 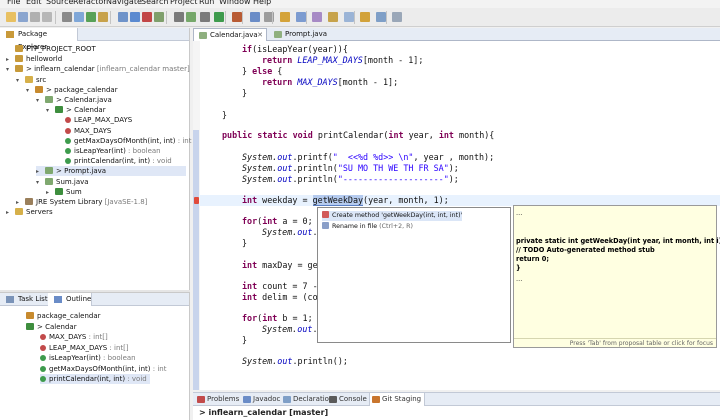 What do you see at coordinates (301, 17) in the screenshot?
I see `open-task-icon` at bounding box center [301, 17].